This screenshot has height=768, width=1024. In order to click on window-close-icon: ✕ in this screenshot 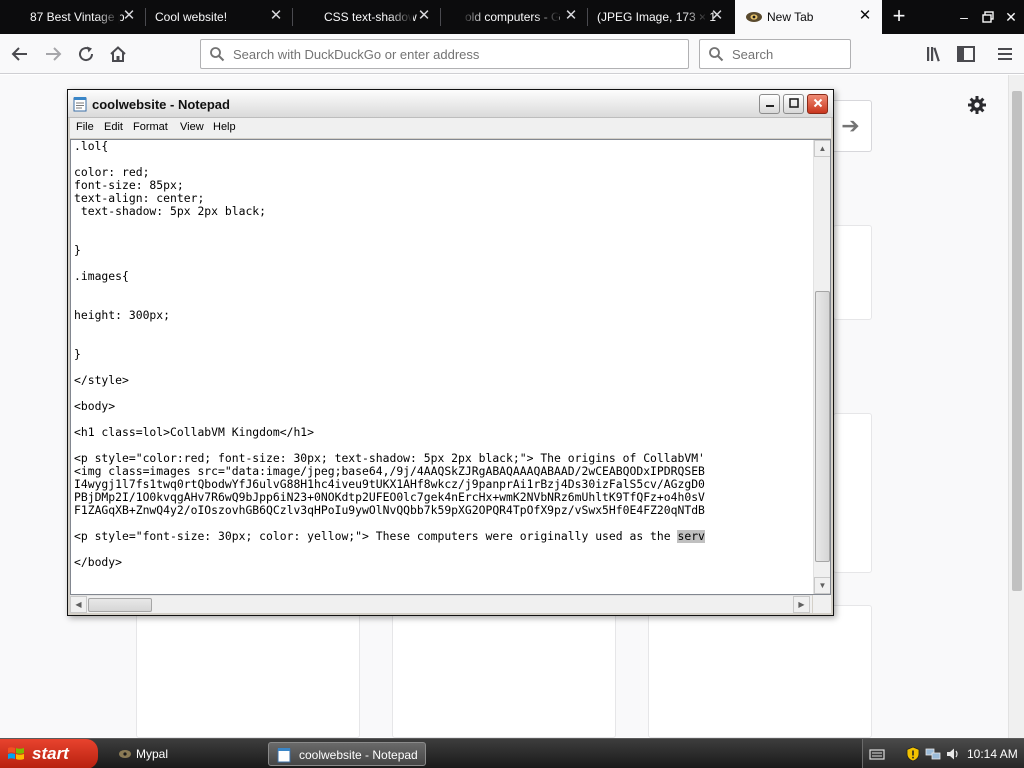, I will do `click(1011, 17)`.